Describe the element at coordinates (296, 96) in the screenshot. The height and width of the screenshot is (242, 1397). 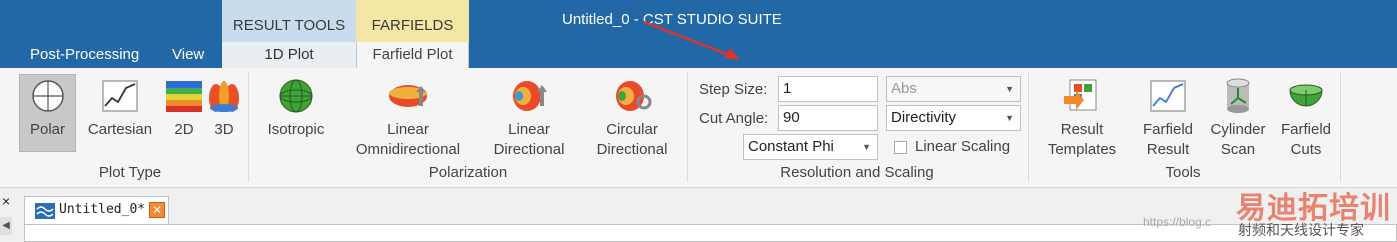
I see `isotropic-sphere-icon` at that location.